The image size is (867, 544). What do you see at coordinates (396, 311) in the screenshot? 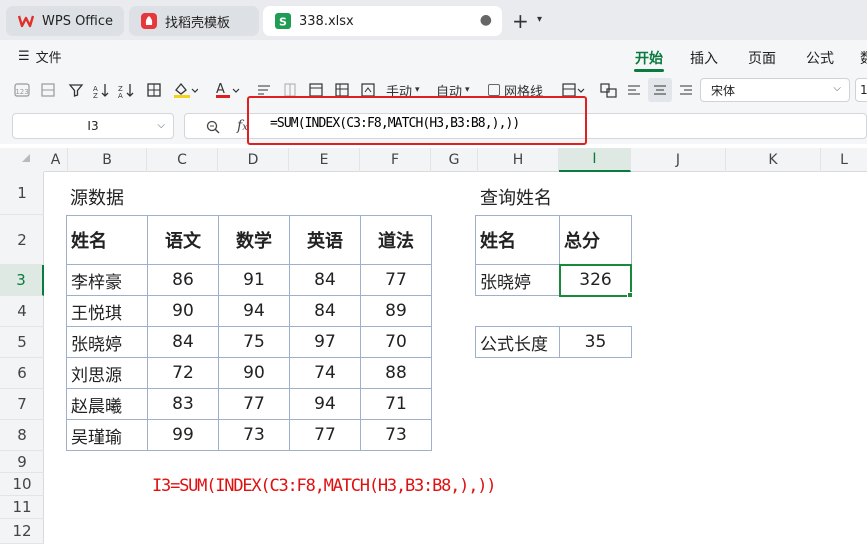
I see `cell-score: 89` at bounding box center [396, 311].